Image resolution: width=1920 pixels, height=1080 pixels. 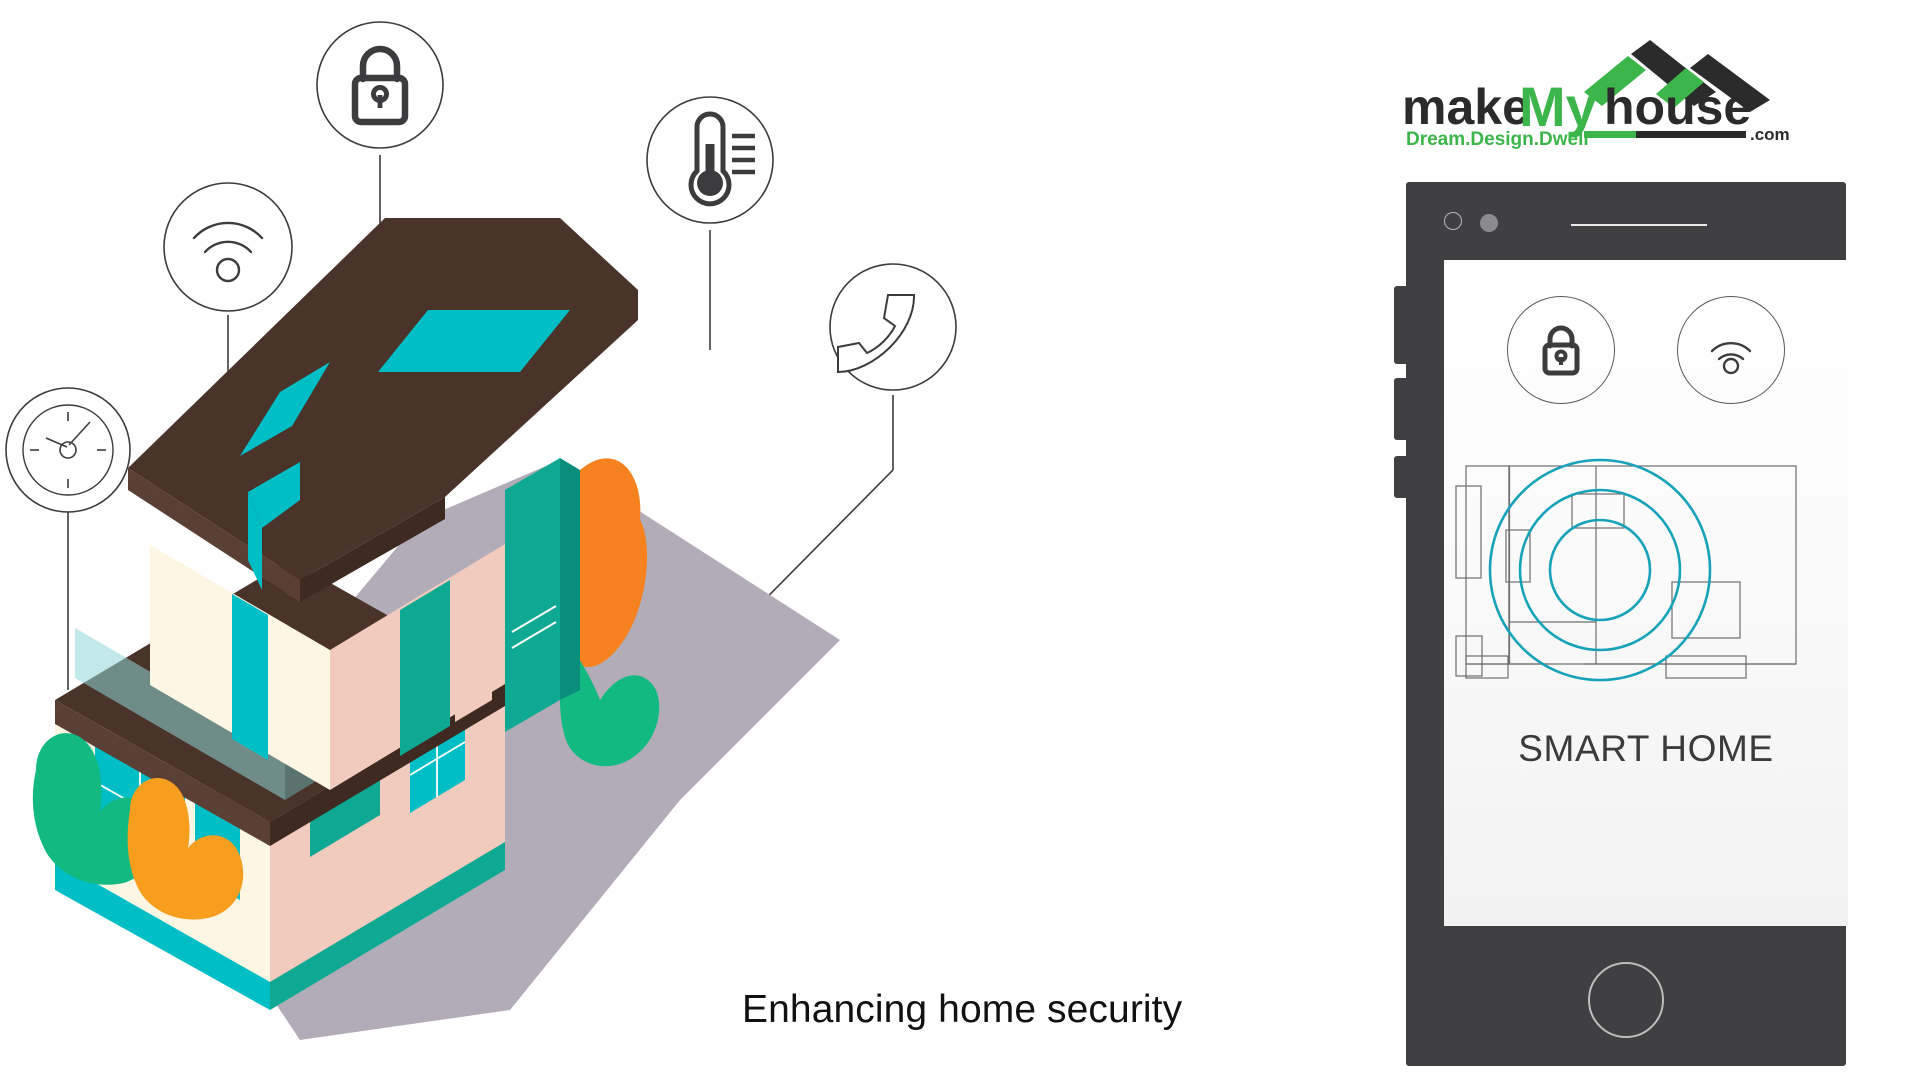 I want to click on pillar-blush, so click(x=473, y=638).